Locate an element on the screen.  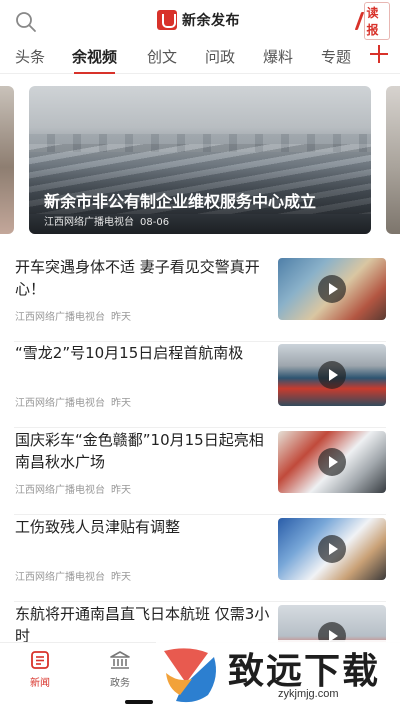
search-icon is located at coordinates (26, 22).